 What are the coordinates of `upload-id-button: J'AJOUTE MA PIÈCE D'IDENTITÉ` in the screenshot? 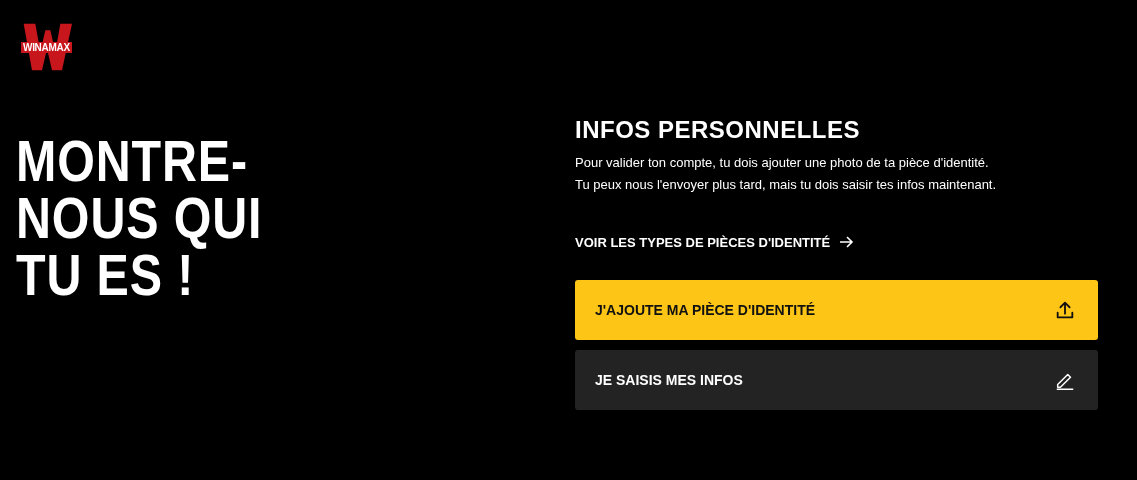 It's located at (836, 310).